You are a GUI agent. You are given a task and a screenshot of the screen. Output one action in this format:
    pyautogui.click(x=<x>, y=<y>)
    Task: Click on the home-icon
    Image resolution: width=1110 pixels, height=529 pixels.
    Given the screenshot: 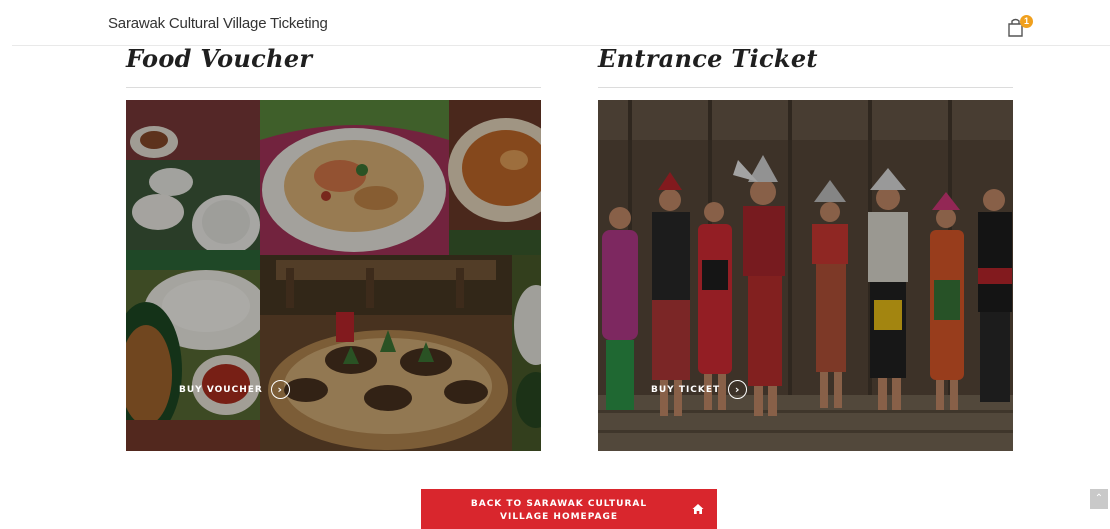 What is the action you would take?
    pyautogui.click(x=698, y=509)
    